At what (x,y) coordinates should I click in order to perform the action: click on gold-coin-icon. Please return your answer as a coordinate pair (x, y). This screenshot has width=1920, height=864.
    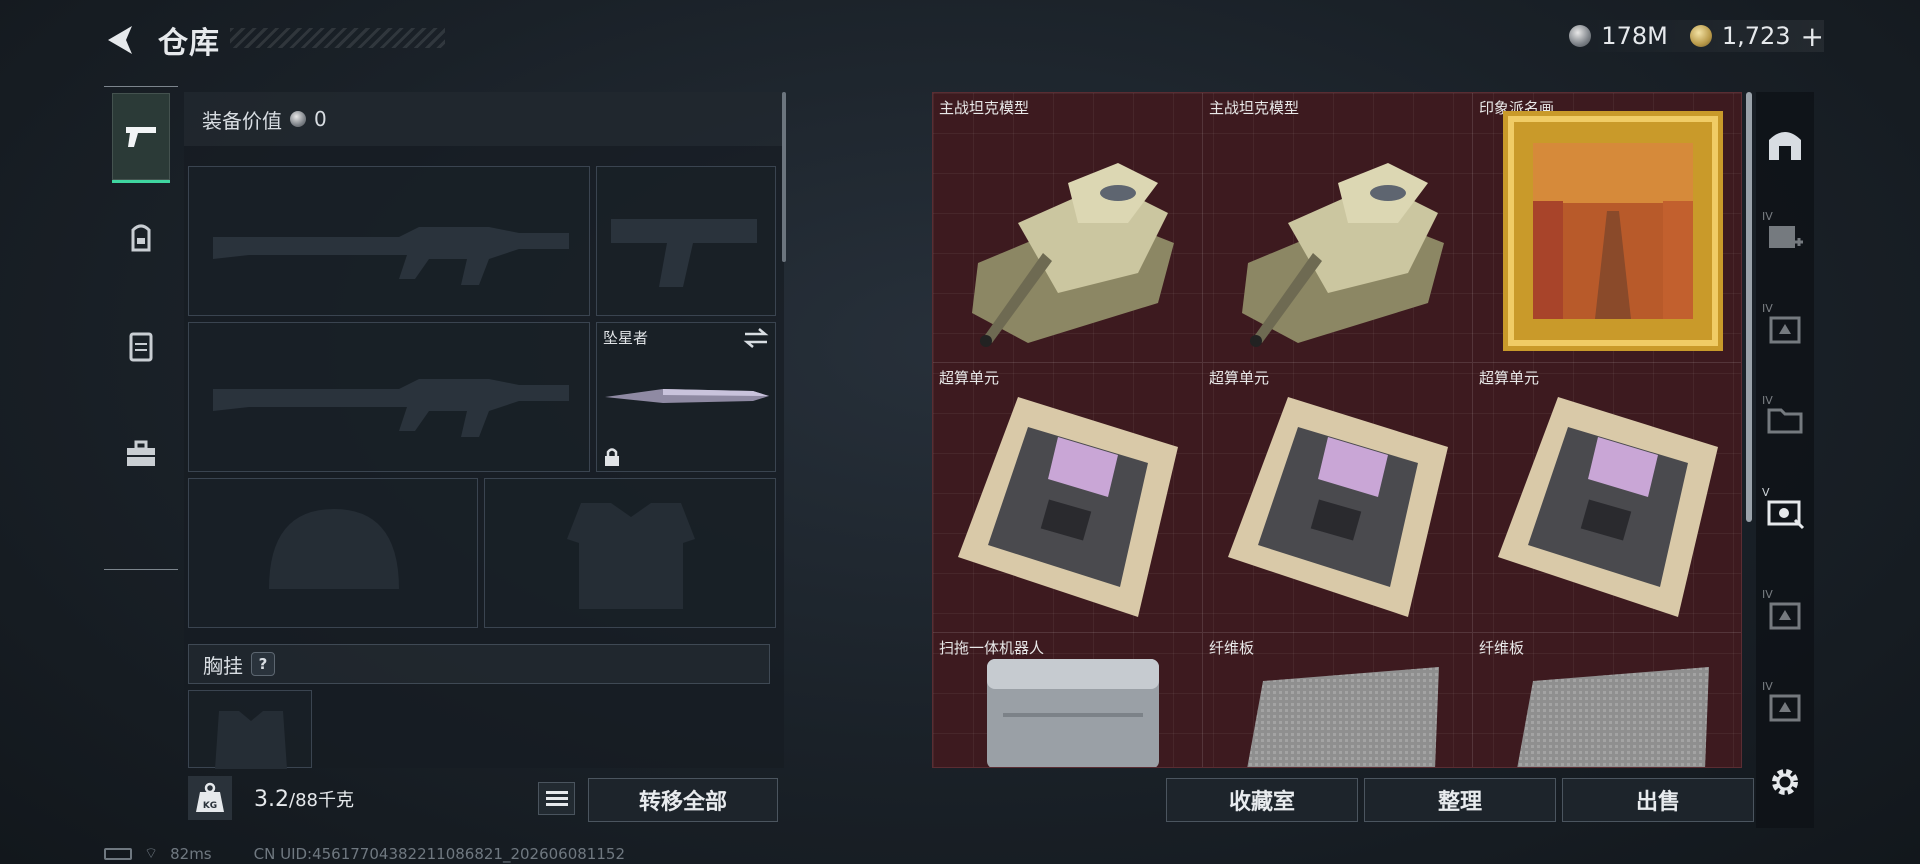
    Looking at the image, I should click on (1700, 36).